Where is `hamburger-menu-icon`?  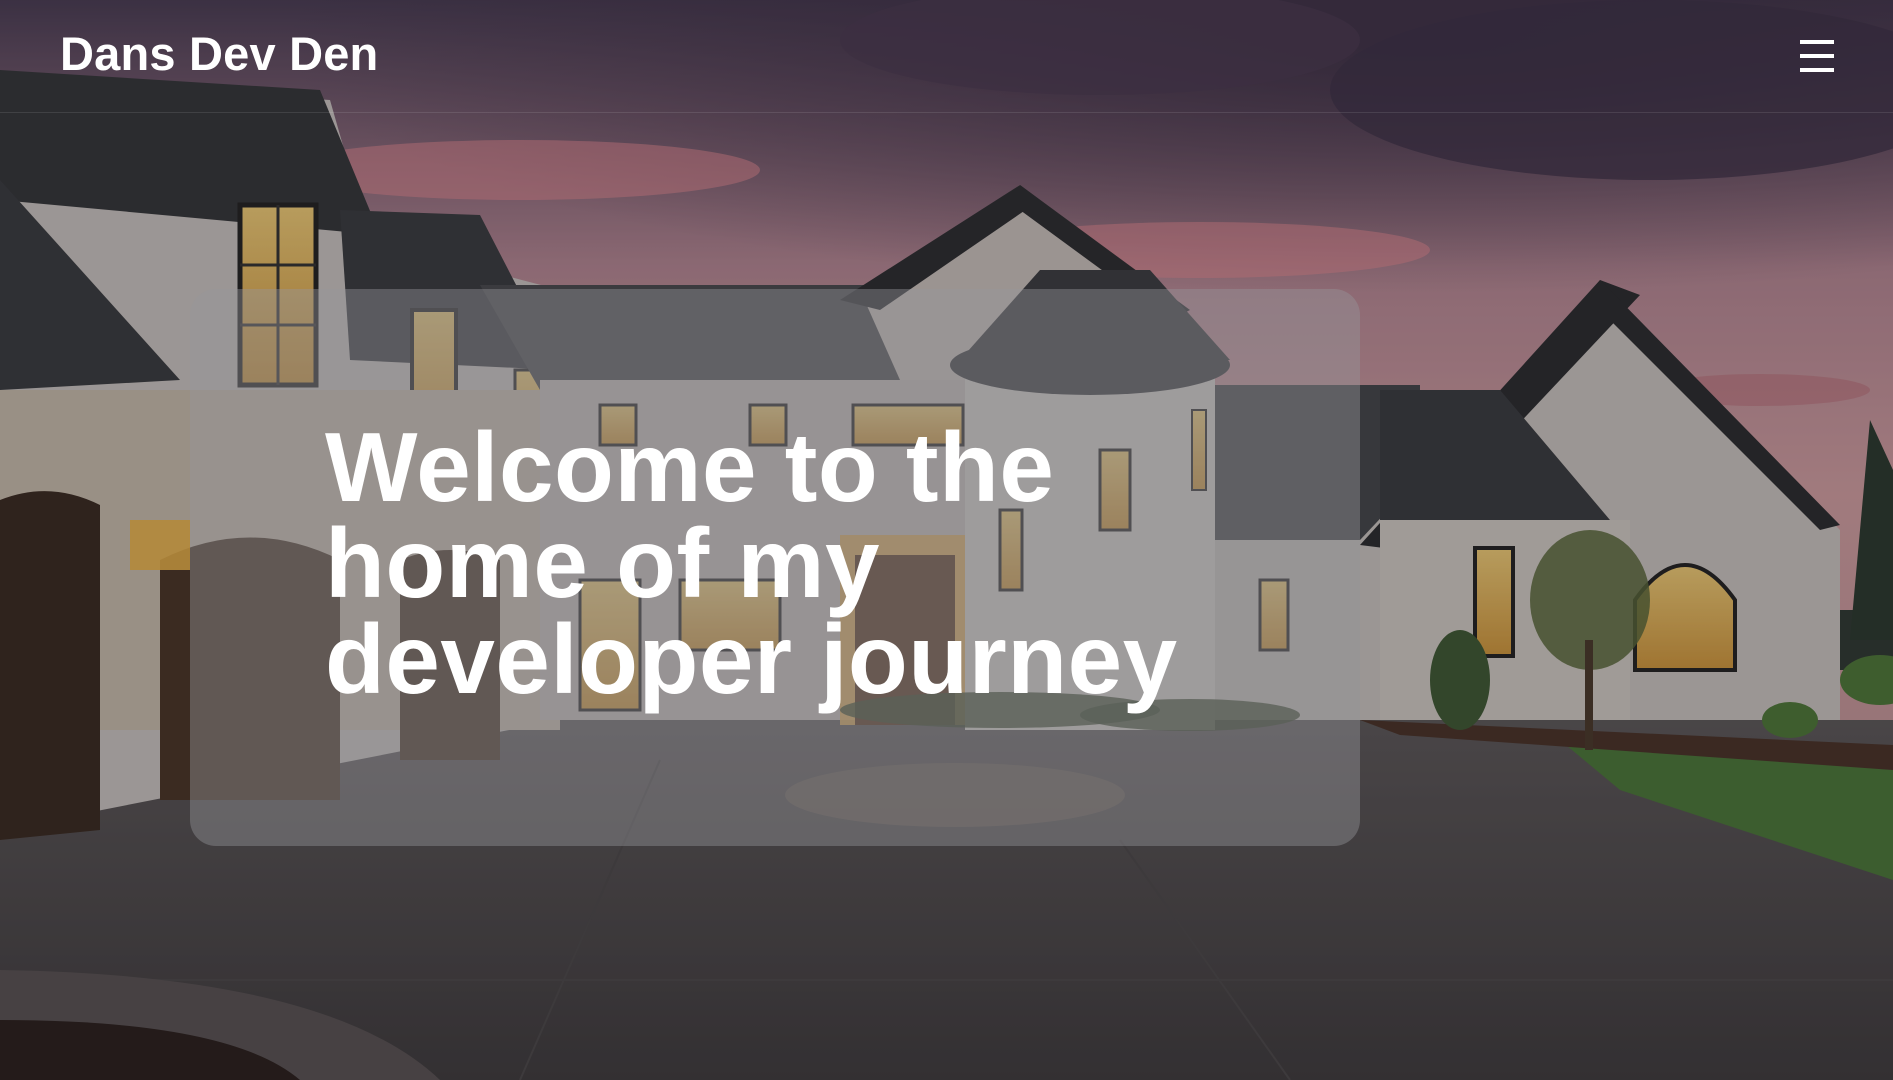 hamburger-menu-icon is located at coordinates (1817, 56).